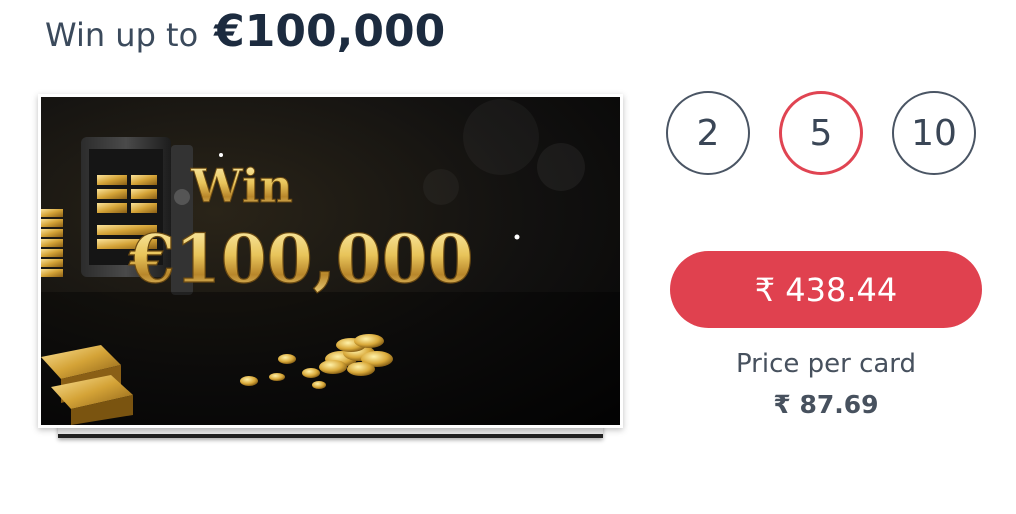  What do you see at coordinates (708, 133) in the screenshot?
I see `quantity-option-2: 2` at bounding box center [708, 133].